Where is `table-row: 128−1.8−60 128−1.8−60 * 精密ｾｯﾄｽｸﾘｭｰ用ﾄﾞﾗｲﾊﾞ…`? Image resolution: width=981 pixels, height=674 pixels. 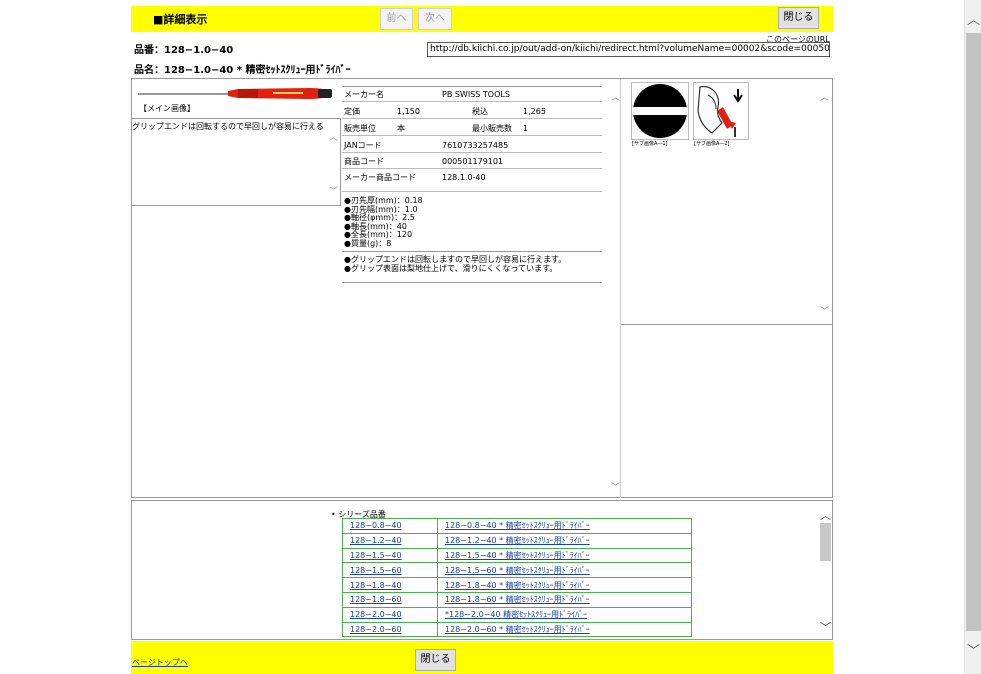 table-row: 128−1.8−60 128−1.8−60 * 精密ｾｯﾄｽｸﾘｭｰ用ﾄﾞﾗｲﾊﾞ… is located at coordinates (517, 599).